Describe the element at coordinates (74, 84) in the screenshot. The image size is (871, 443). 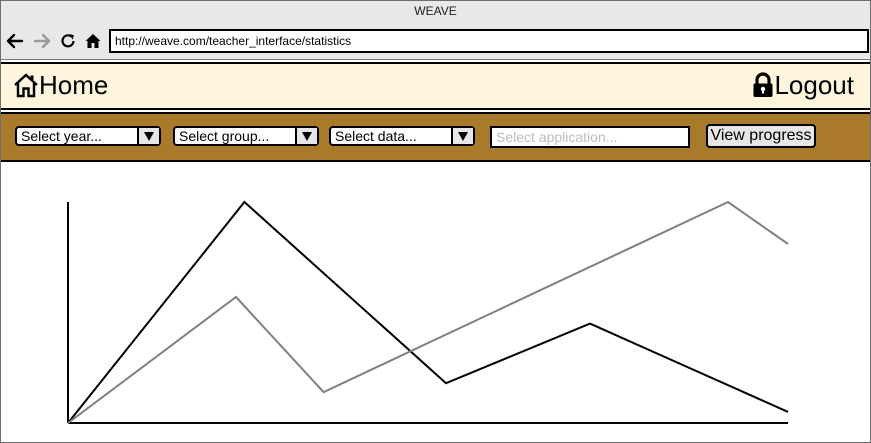
I see `home-label: Home` at that location.